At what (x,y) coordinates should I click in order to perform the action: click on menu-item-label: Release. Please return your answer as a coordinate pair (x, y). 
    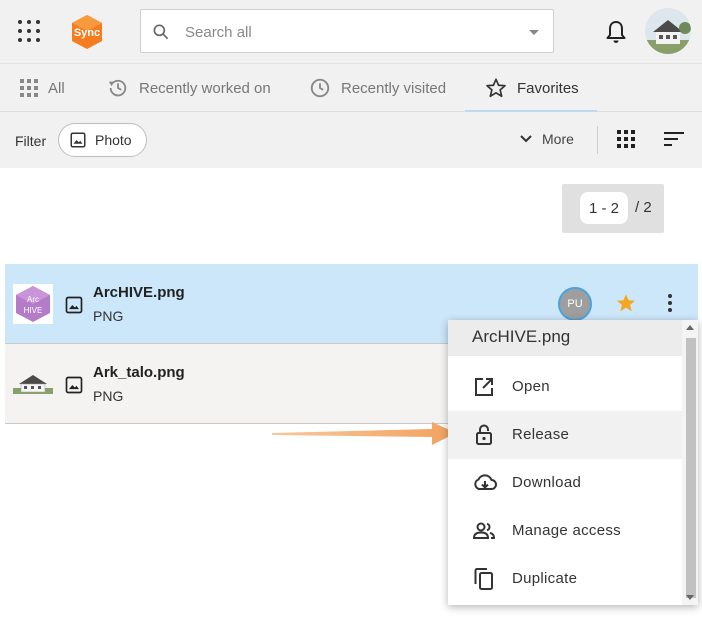
    Looking at the image, I should click on (541, 434).